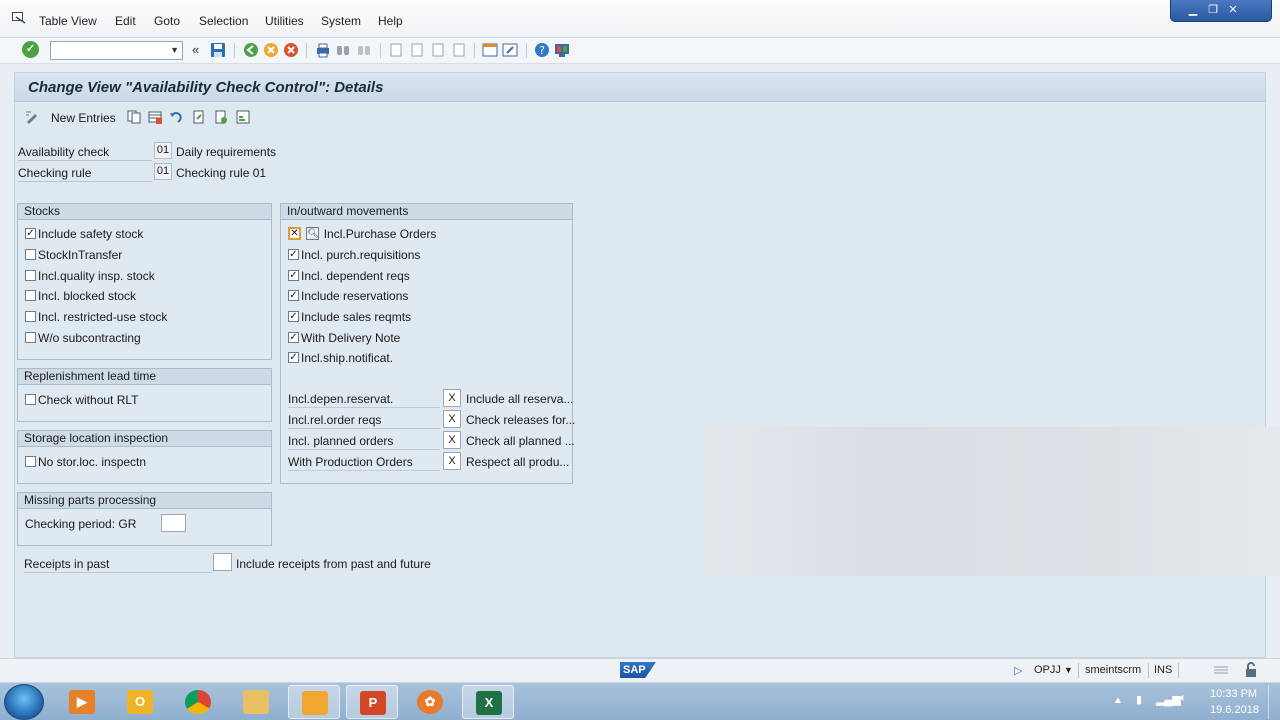 This screenshot has height=720, width=1280. Describe the element at coordinates (490, 50) in the screenshot. I see `new-session-icon` at that location.